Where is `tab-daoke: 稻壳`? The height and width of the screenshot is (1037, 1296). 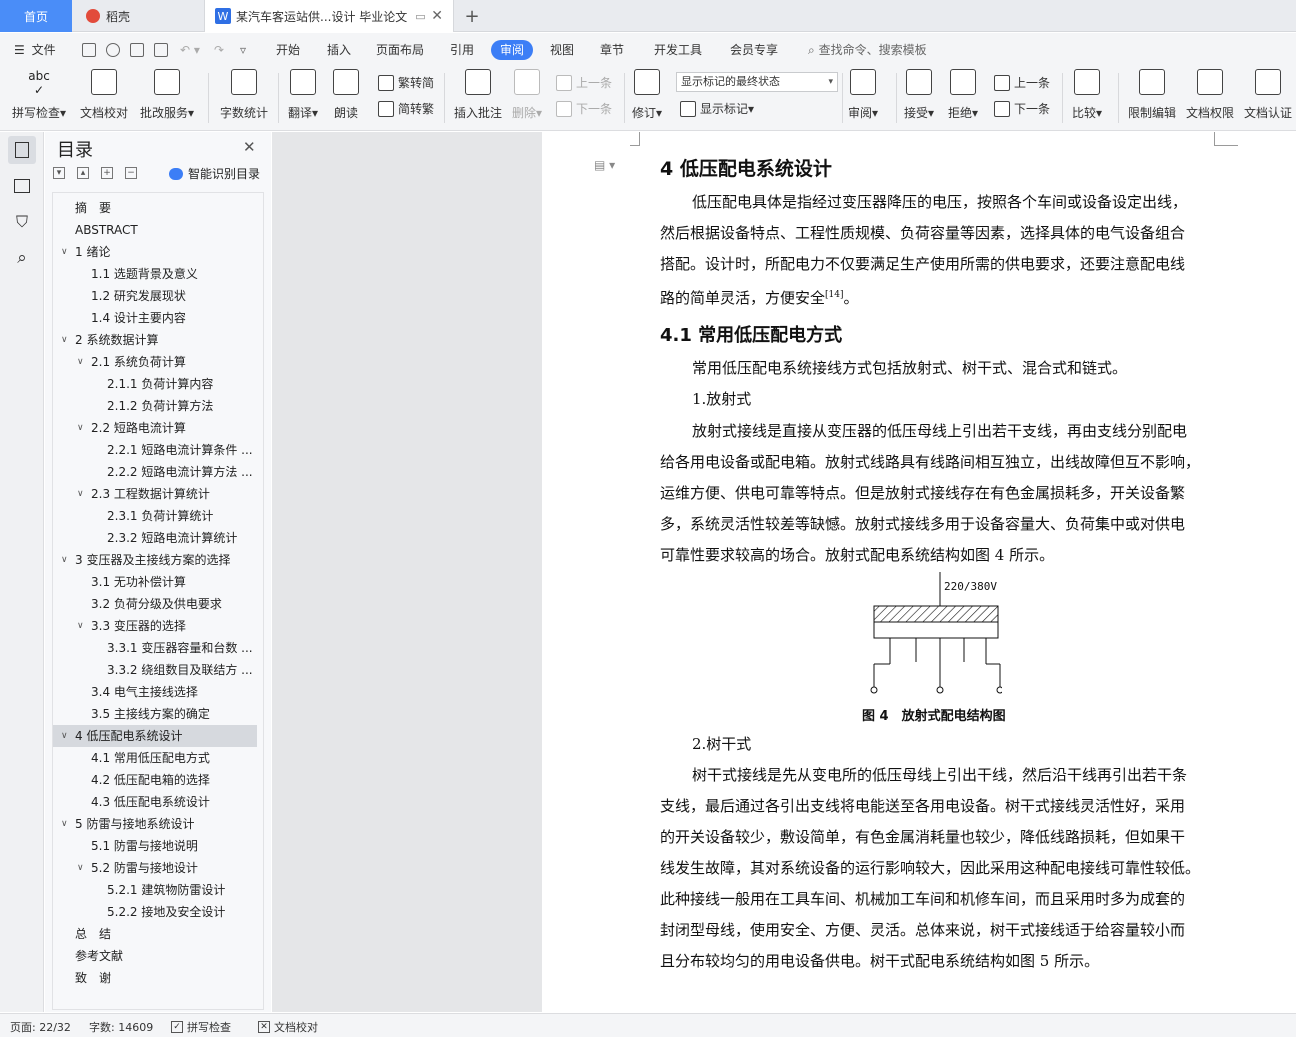 tab-daoke: 稻壳 is located at coordinates (138, 16).